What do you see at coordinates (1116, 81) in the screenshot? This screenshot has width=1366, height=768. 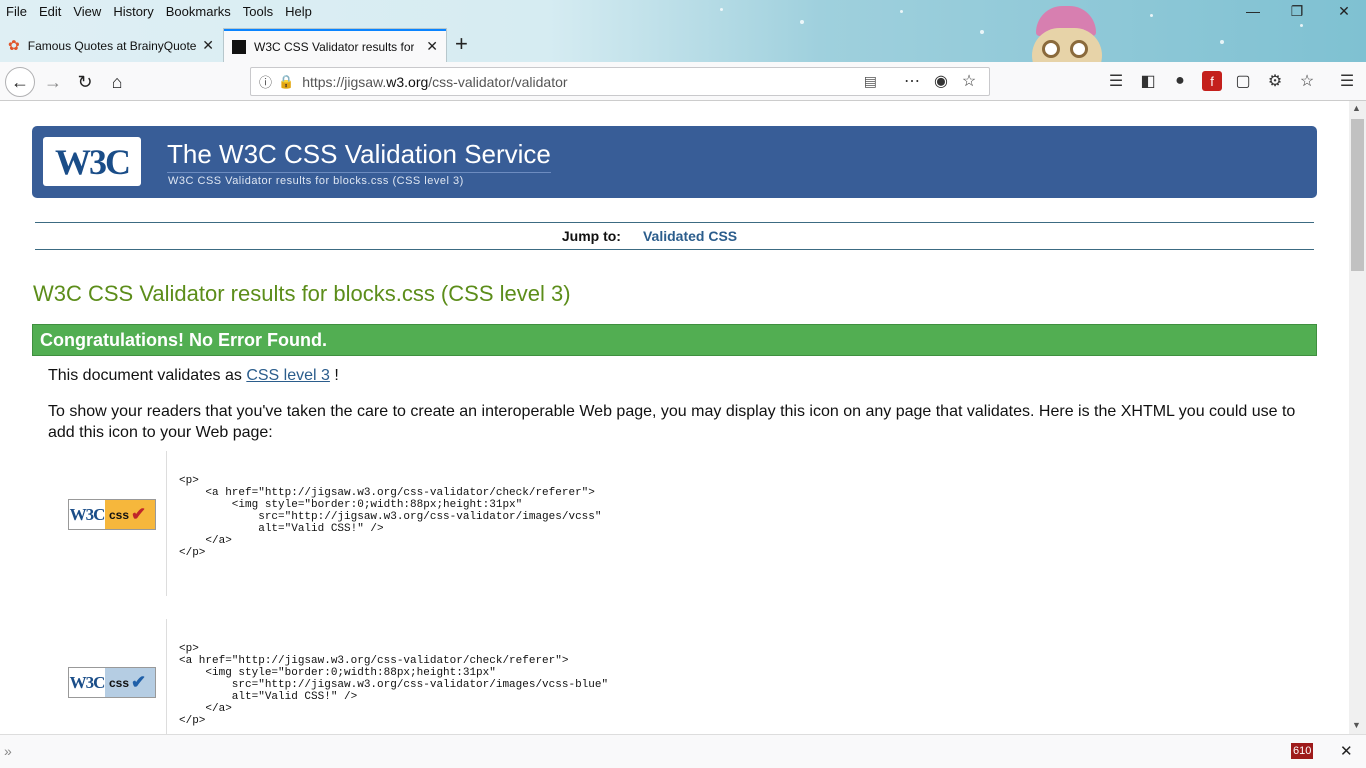 I see `library-icon: ☰` at bounding box center [1116, 81].